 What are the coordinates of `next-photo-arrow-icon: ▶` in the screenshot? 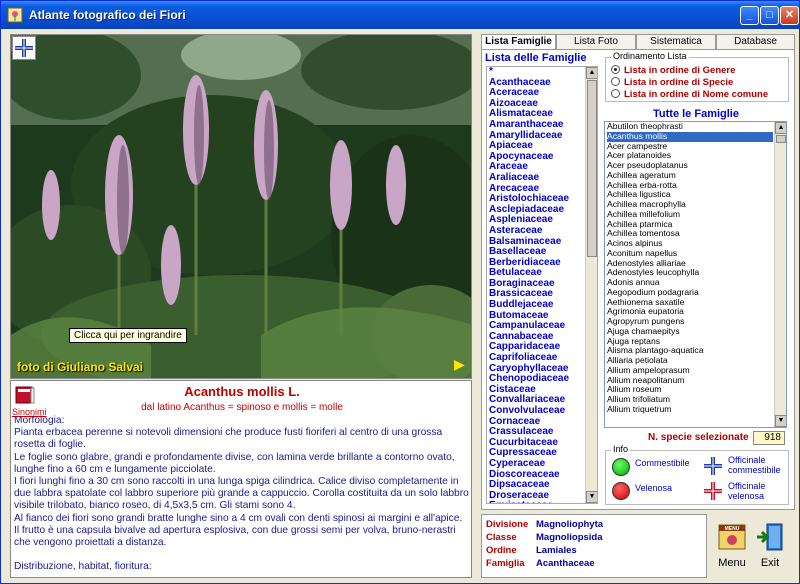 It's located at (459, 364).